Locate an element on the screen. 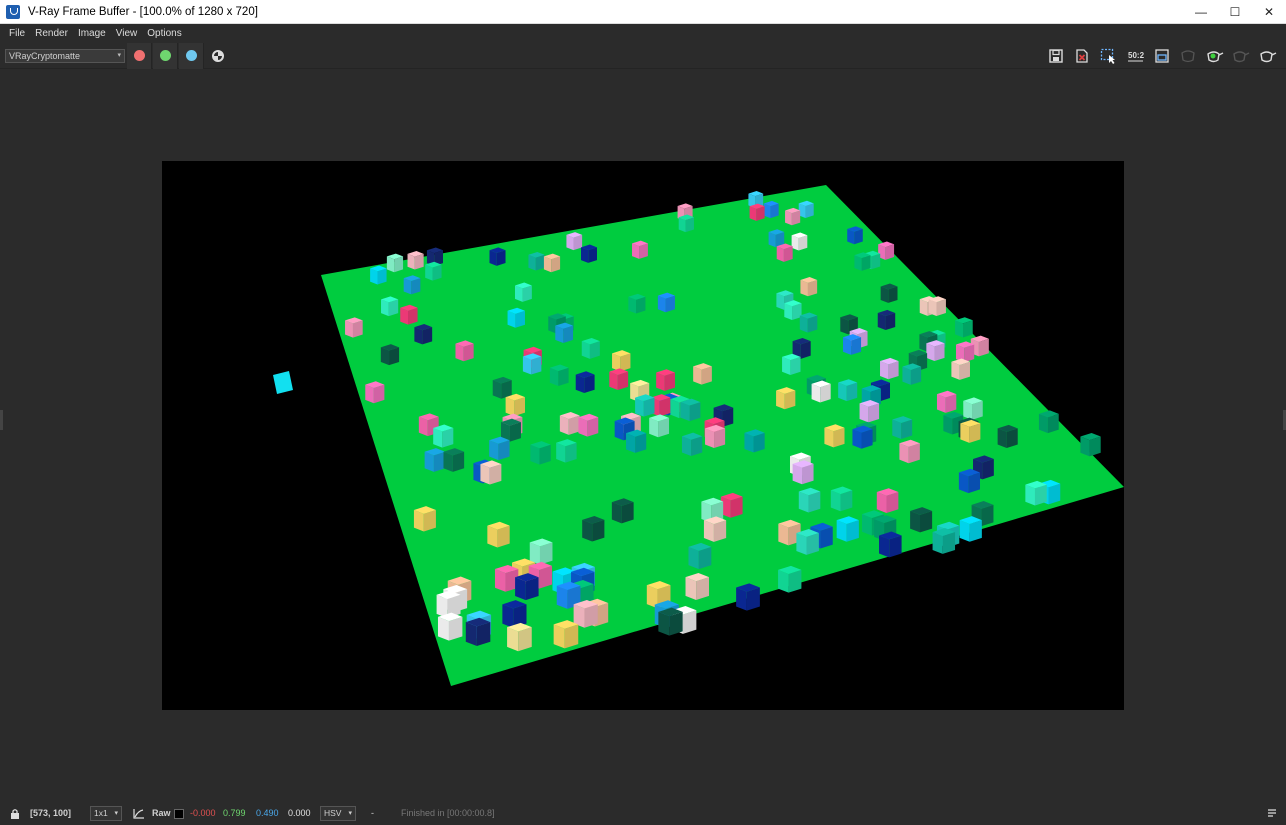 The width and height of the screenshot is (1286, 825). blue-value: 0.490 is located at coordinates (267, 813).